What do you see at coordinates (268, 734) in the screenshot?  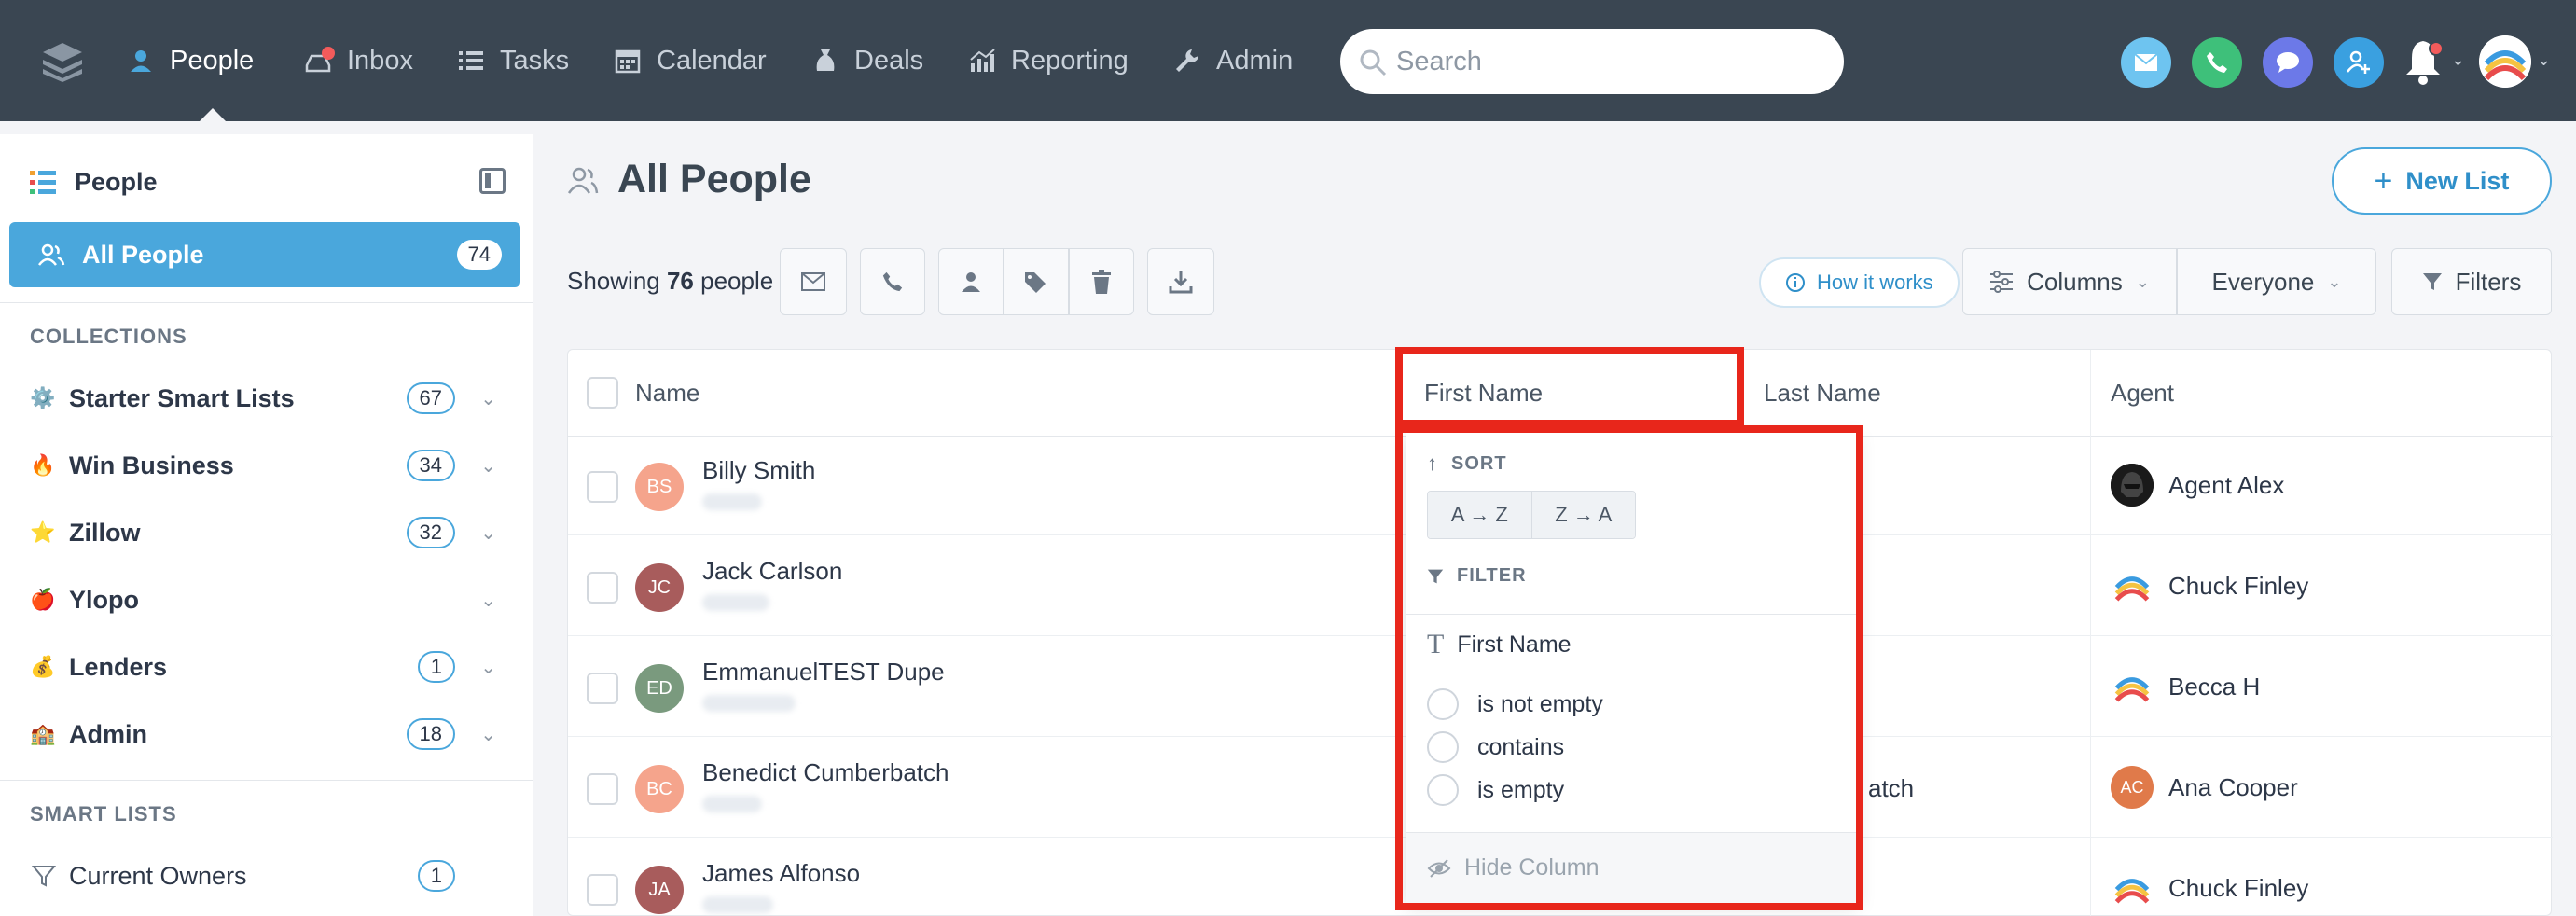 I see `sidebar-item-admin: 🏫 Admin 18 ⌄` at bounding box center [268, 734].